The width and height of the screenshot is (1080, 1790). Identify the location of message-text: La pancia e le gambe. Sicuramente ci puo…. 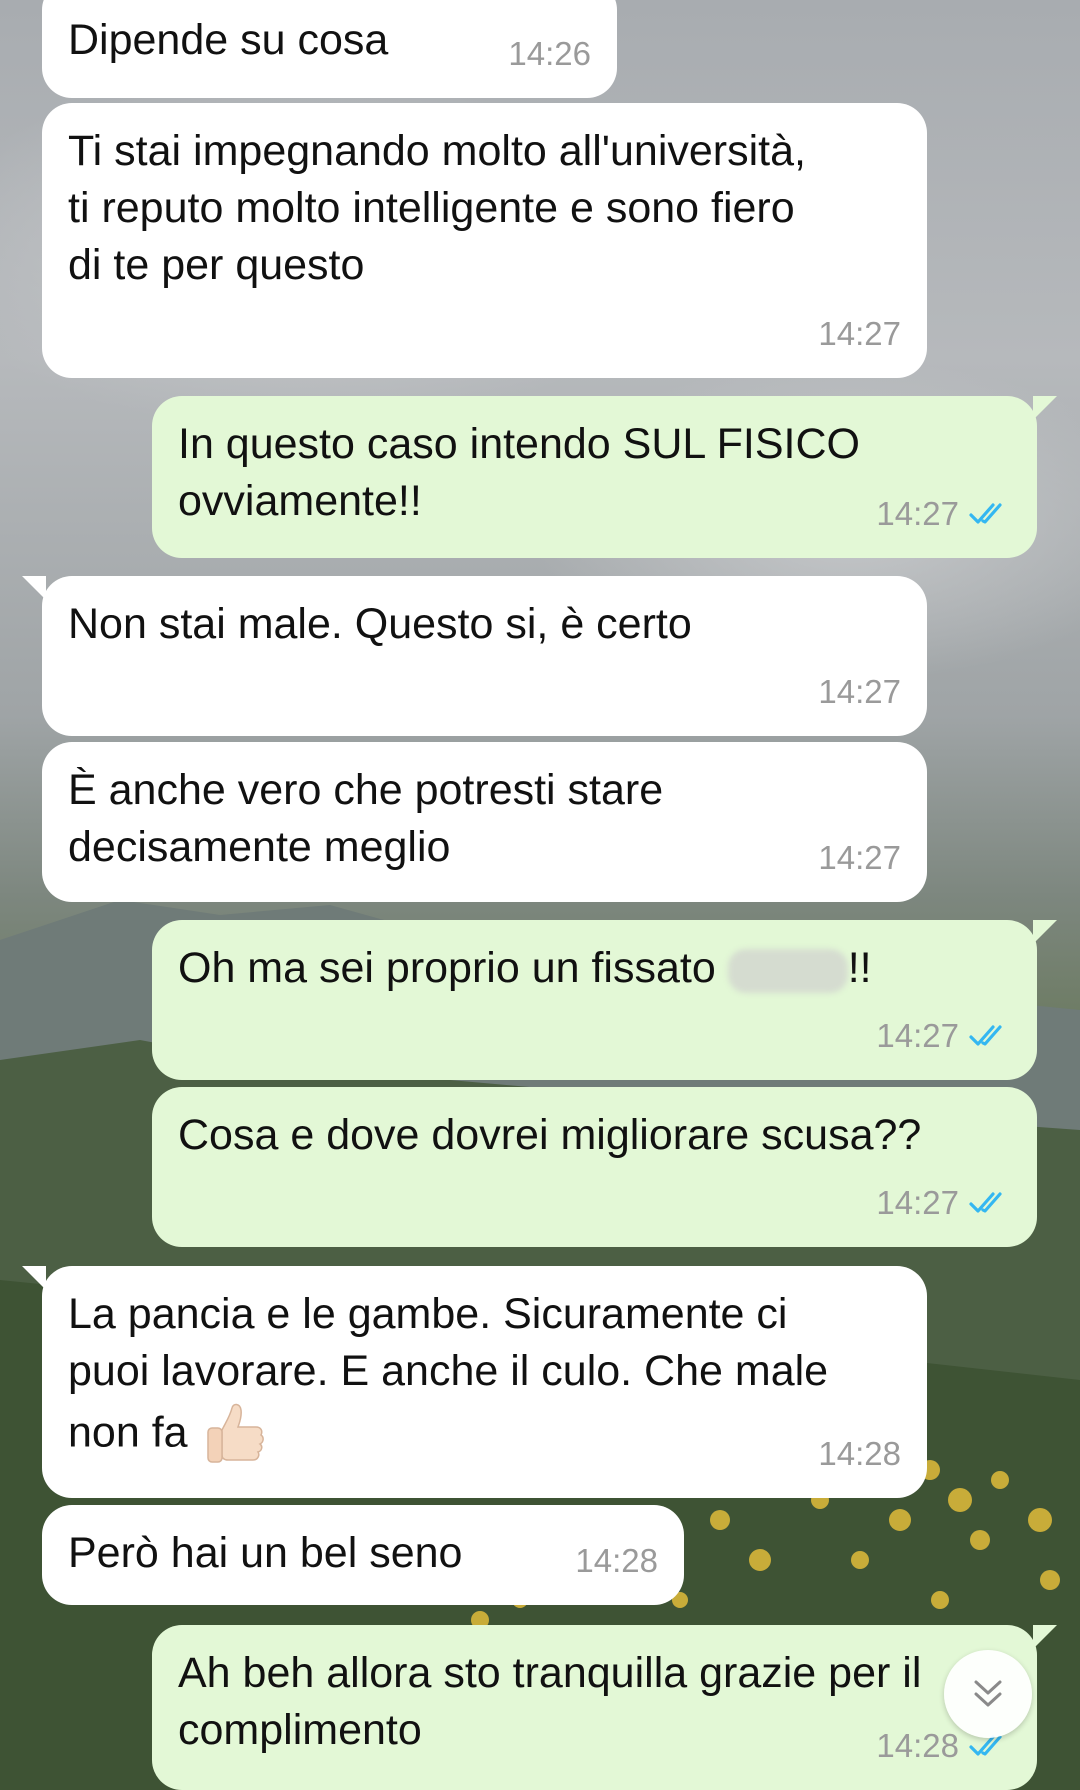
(468, 1378).